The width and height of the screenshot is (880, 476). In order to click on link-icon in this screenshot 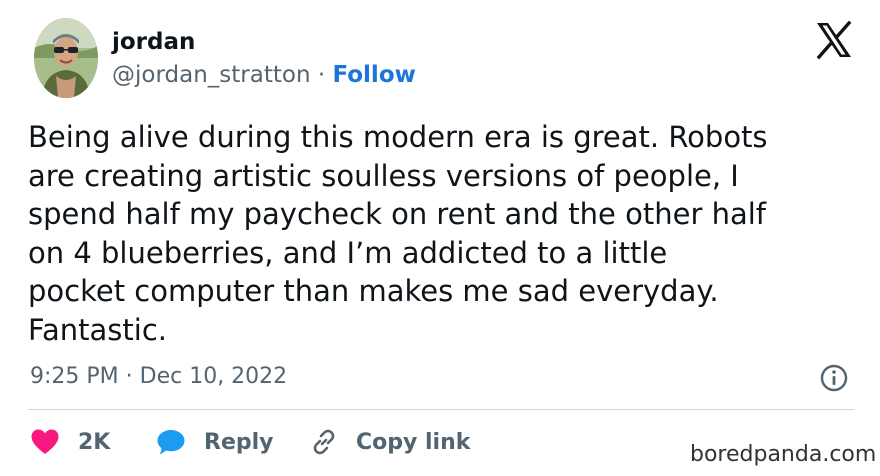, I will do `click(324, 442)`.